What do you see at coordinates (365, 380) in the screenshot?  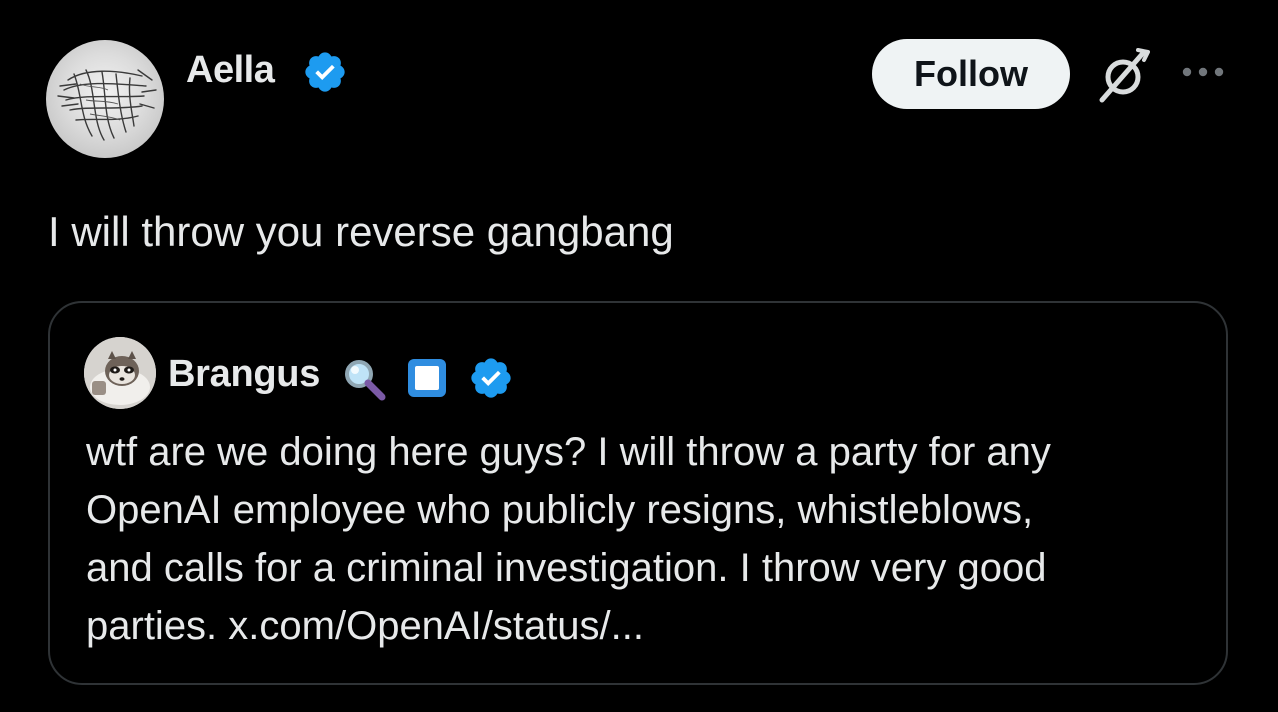 I see `magnifying-glass-emoji-icon` at bounding box center [365, 380].